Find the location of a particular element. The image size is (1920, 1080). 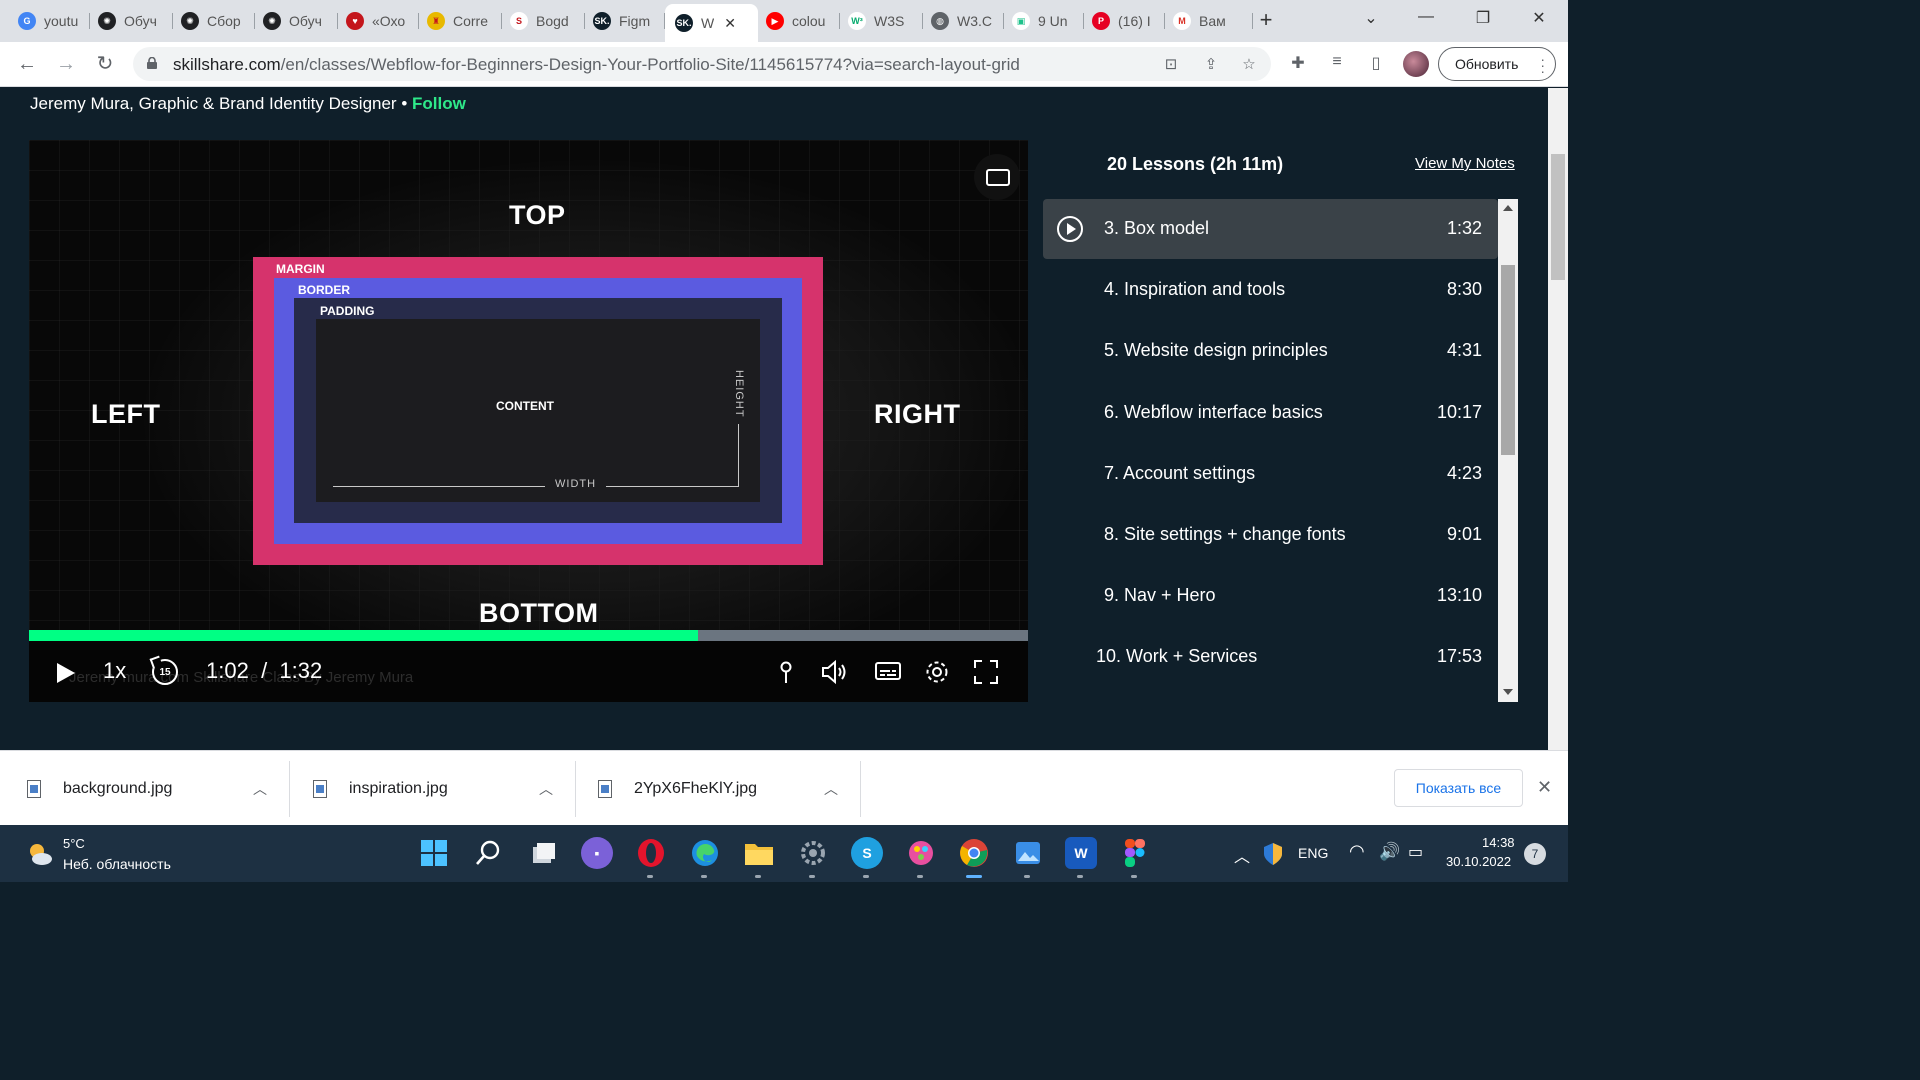

pin-note-icon is located at coordinates (786, 672).